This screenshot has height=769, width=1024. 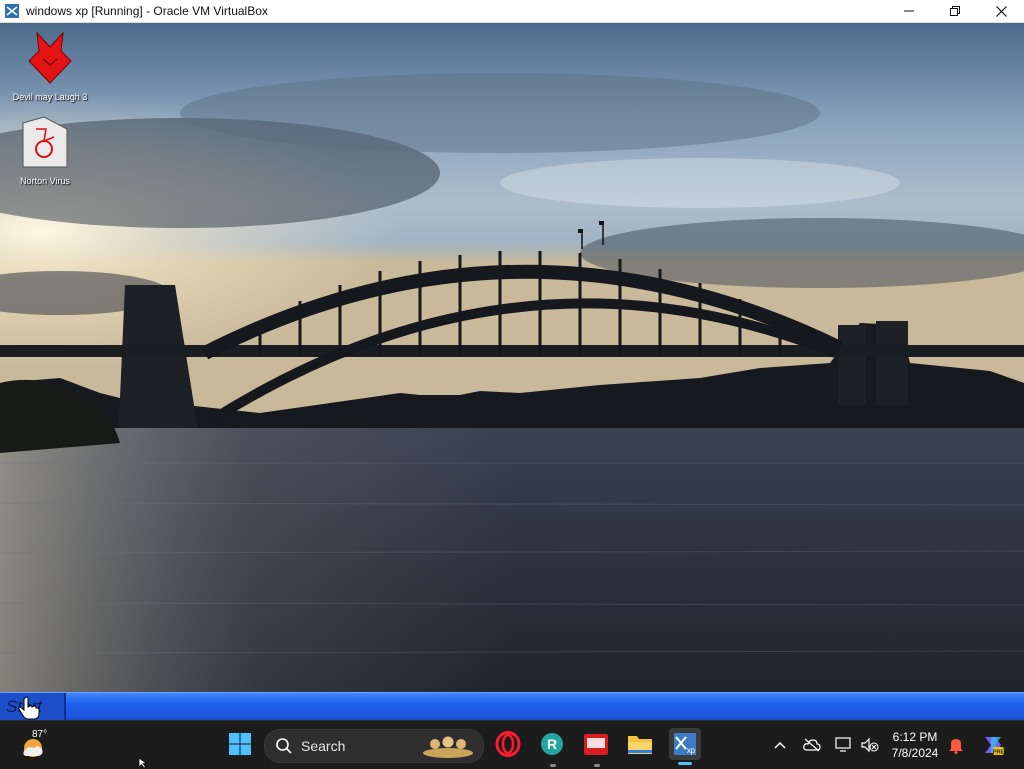 I want to click on close-button, so click(x=1001, y=11).